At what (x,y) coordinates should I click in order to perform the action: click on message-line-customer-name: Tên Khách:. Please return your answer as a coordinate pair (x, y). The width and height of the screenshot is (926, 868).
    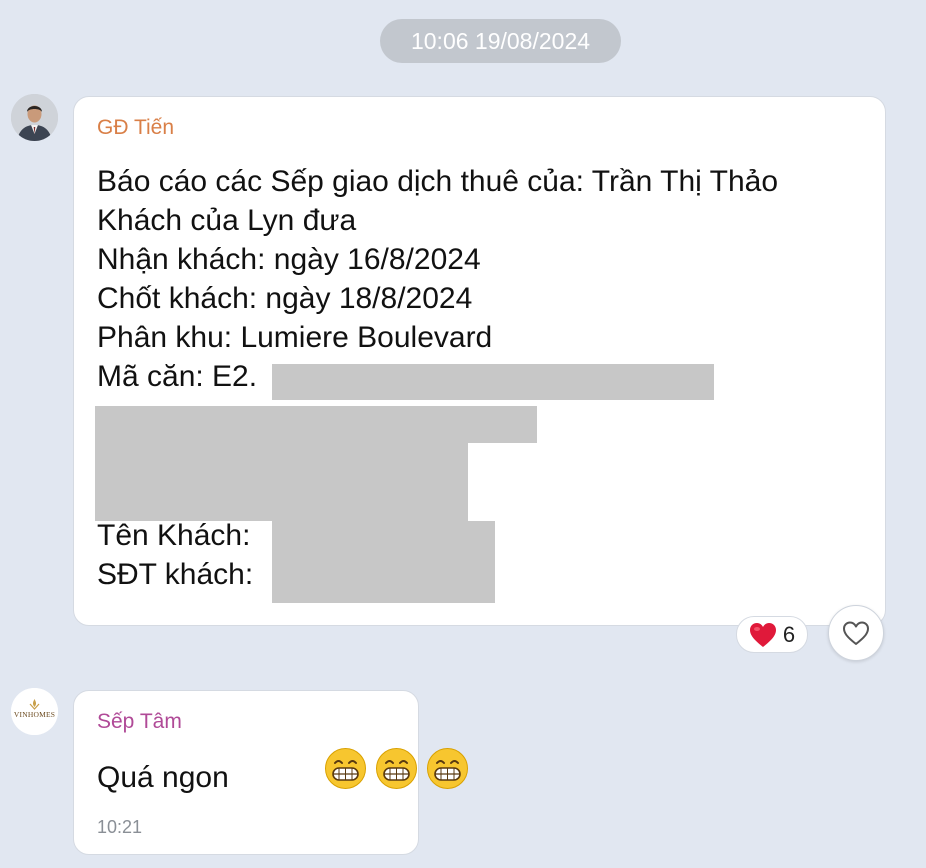
    Looking at the image, I should click on (174, 535).